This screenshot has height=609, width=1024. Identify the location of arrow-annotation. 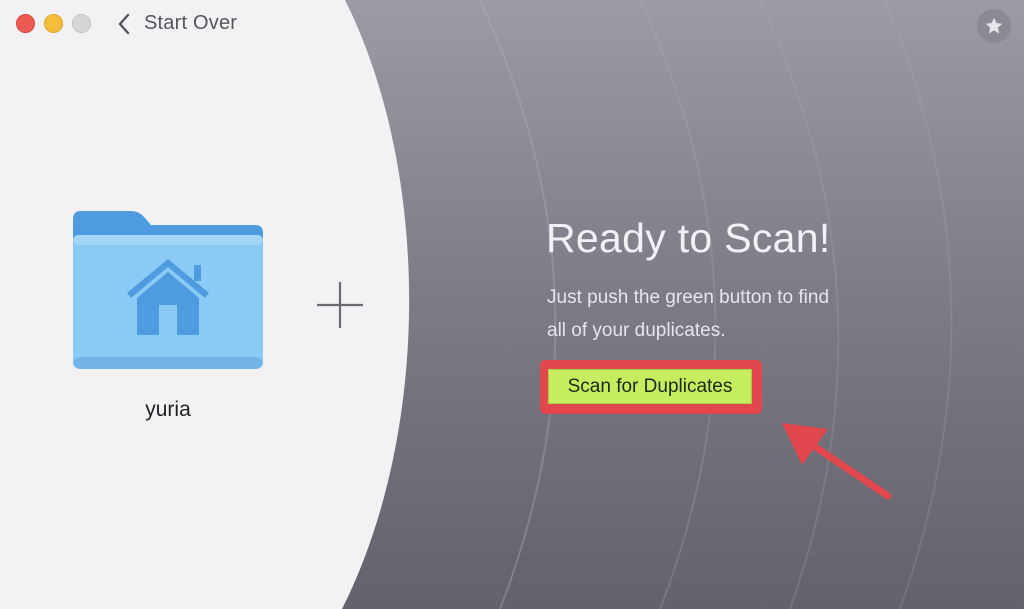
(837, 461).